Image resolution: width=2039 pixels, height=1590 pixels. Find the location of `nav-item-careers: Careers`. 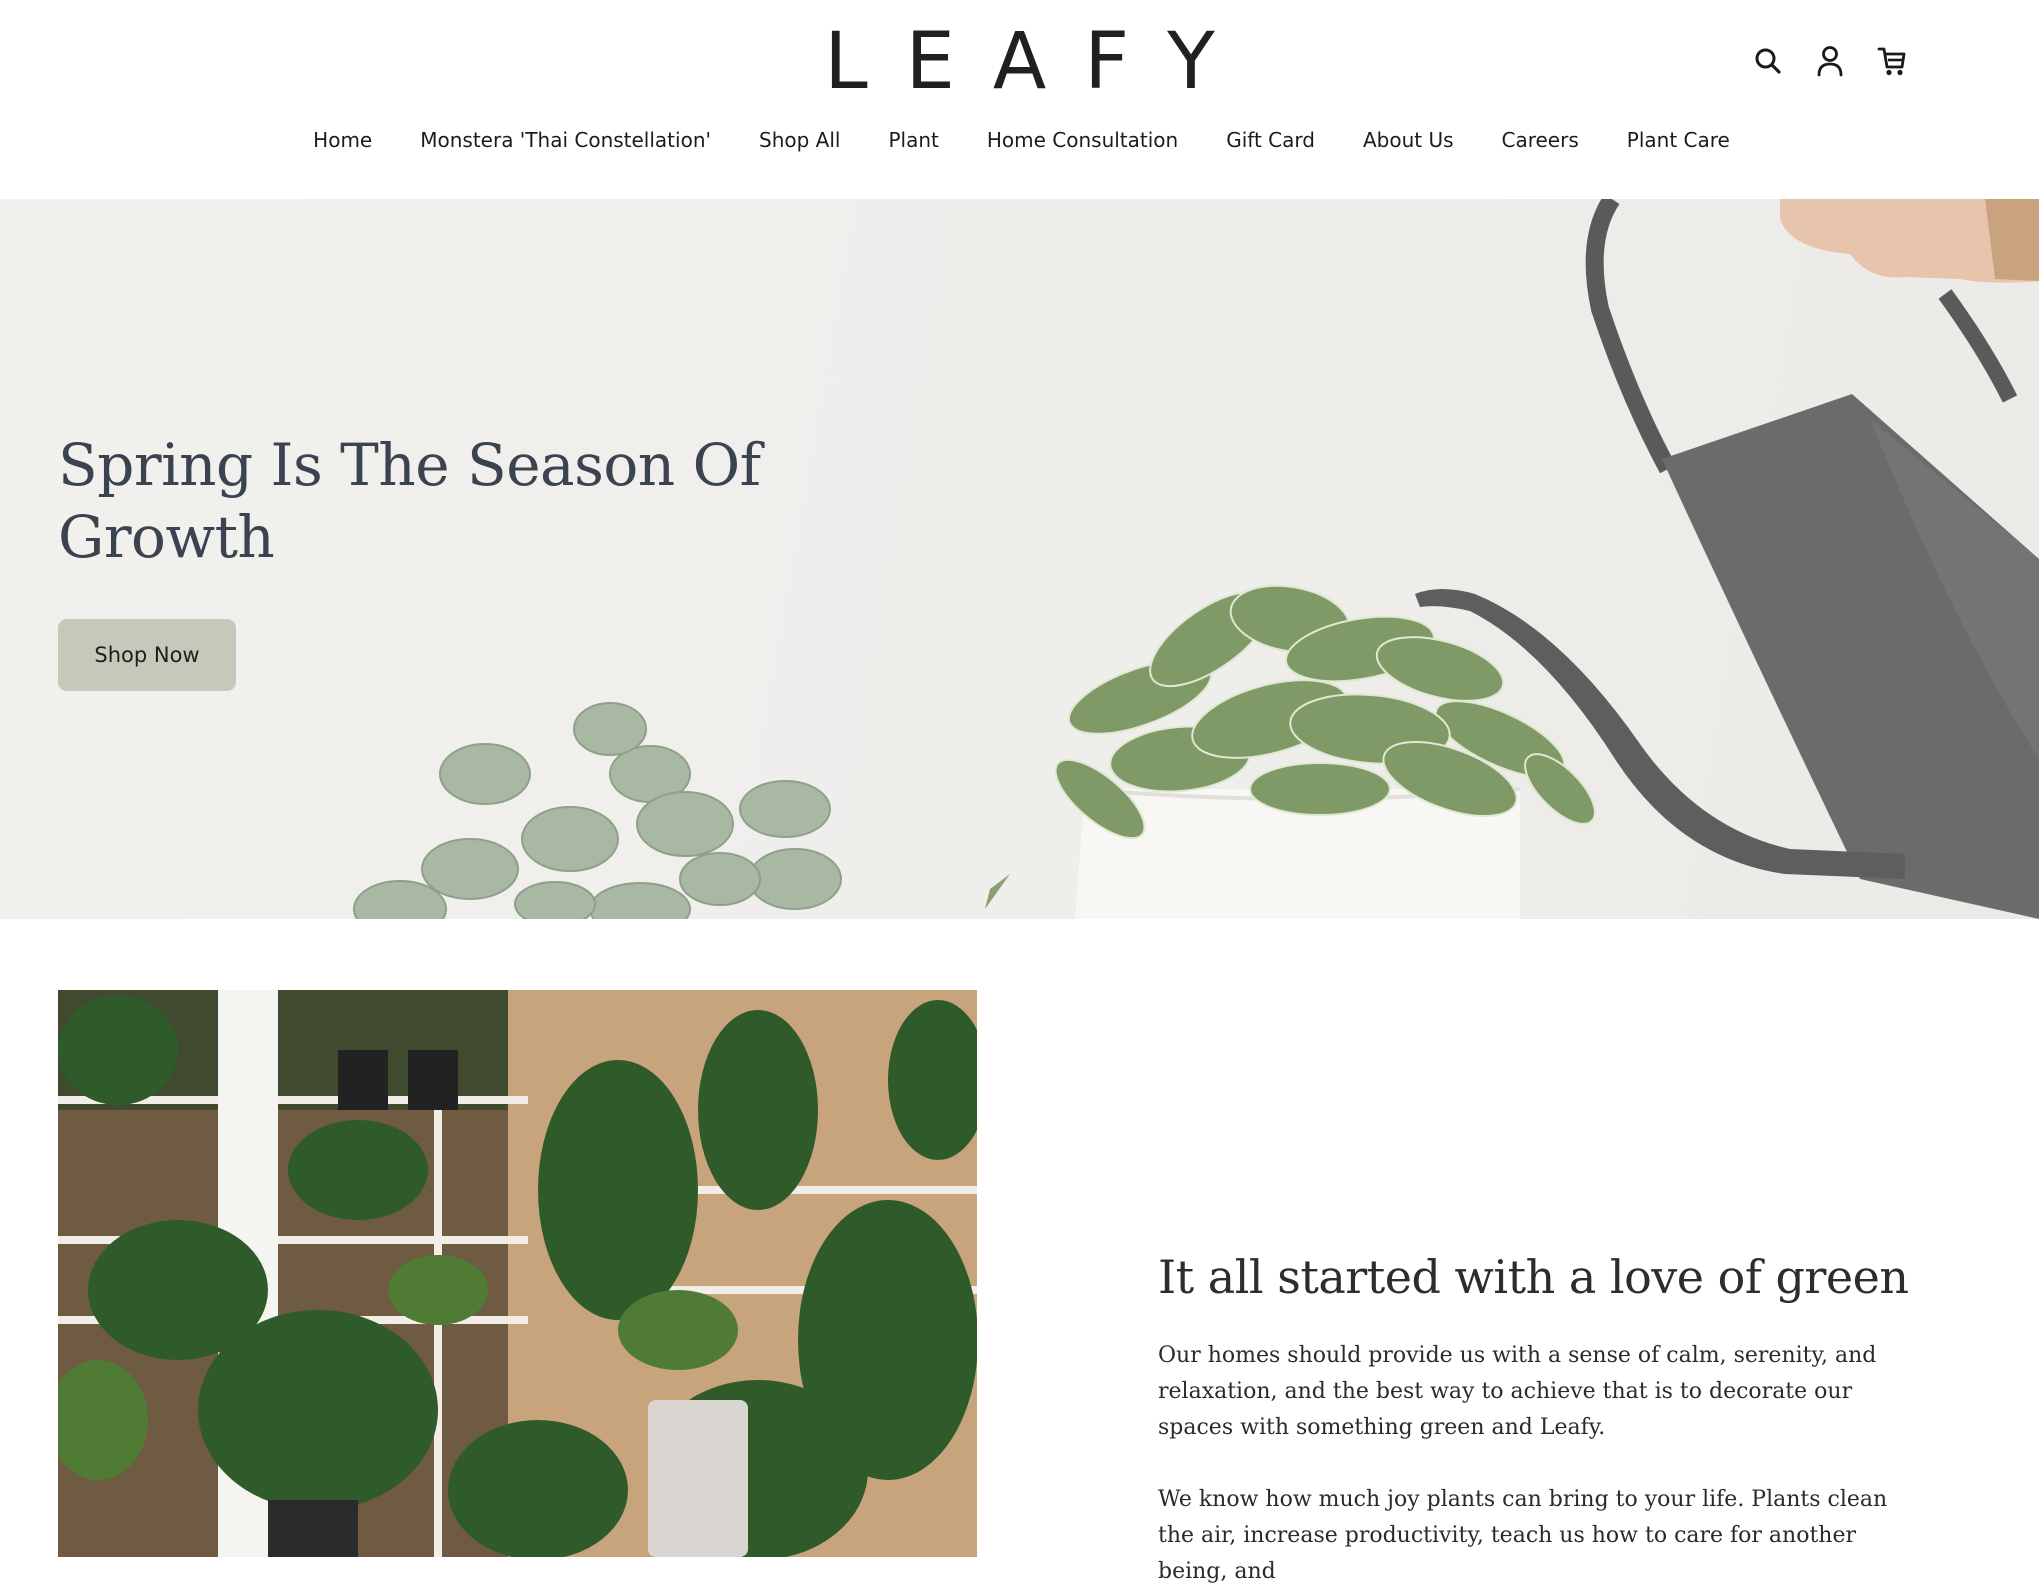

nav-item-careers: Careers is located at coordinates (1540, 140).